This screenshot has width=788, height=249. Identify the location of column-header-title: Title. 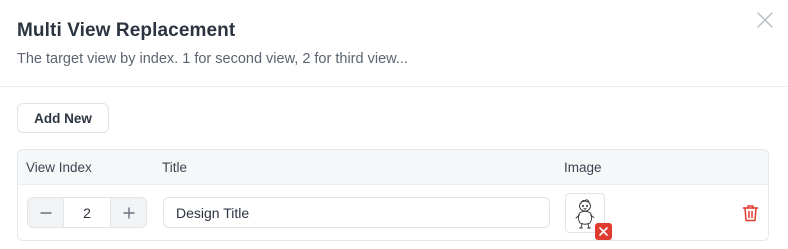
(175, 167).